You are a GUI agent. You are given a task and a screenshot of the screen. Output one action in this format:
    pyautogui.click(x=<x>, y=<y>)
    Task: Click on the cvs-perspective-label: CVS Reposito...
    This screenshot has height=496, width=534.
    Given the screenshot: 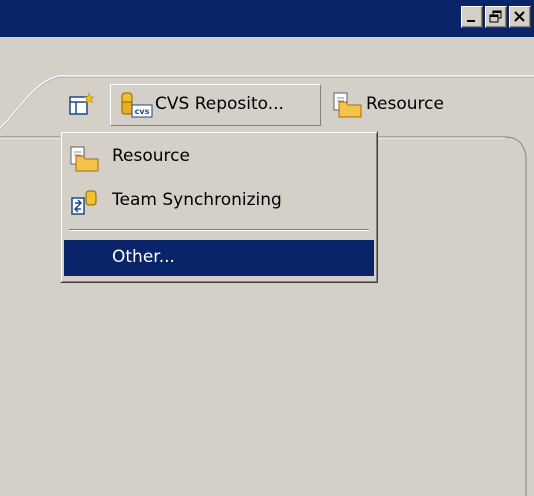 What is the action you would take?
    pyautogui.click(x=219, y=104)
    